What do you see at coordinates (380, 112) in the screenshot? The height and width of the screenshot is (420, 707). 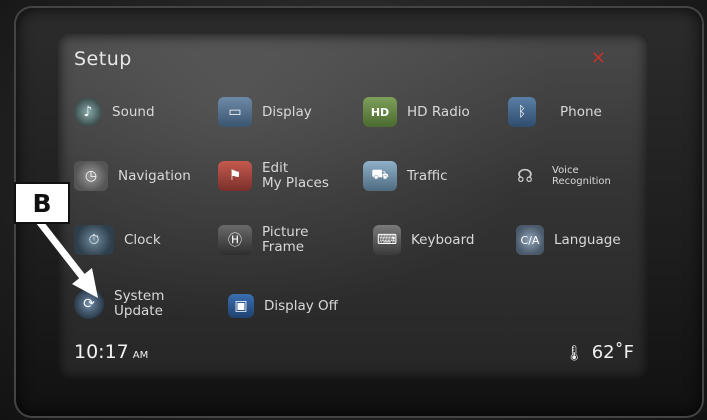 I see `hd-radio-icon: HD` at bounding box center [380, 112].